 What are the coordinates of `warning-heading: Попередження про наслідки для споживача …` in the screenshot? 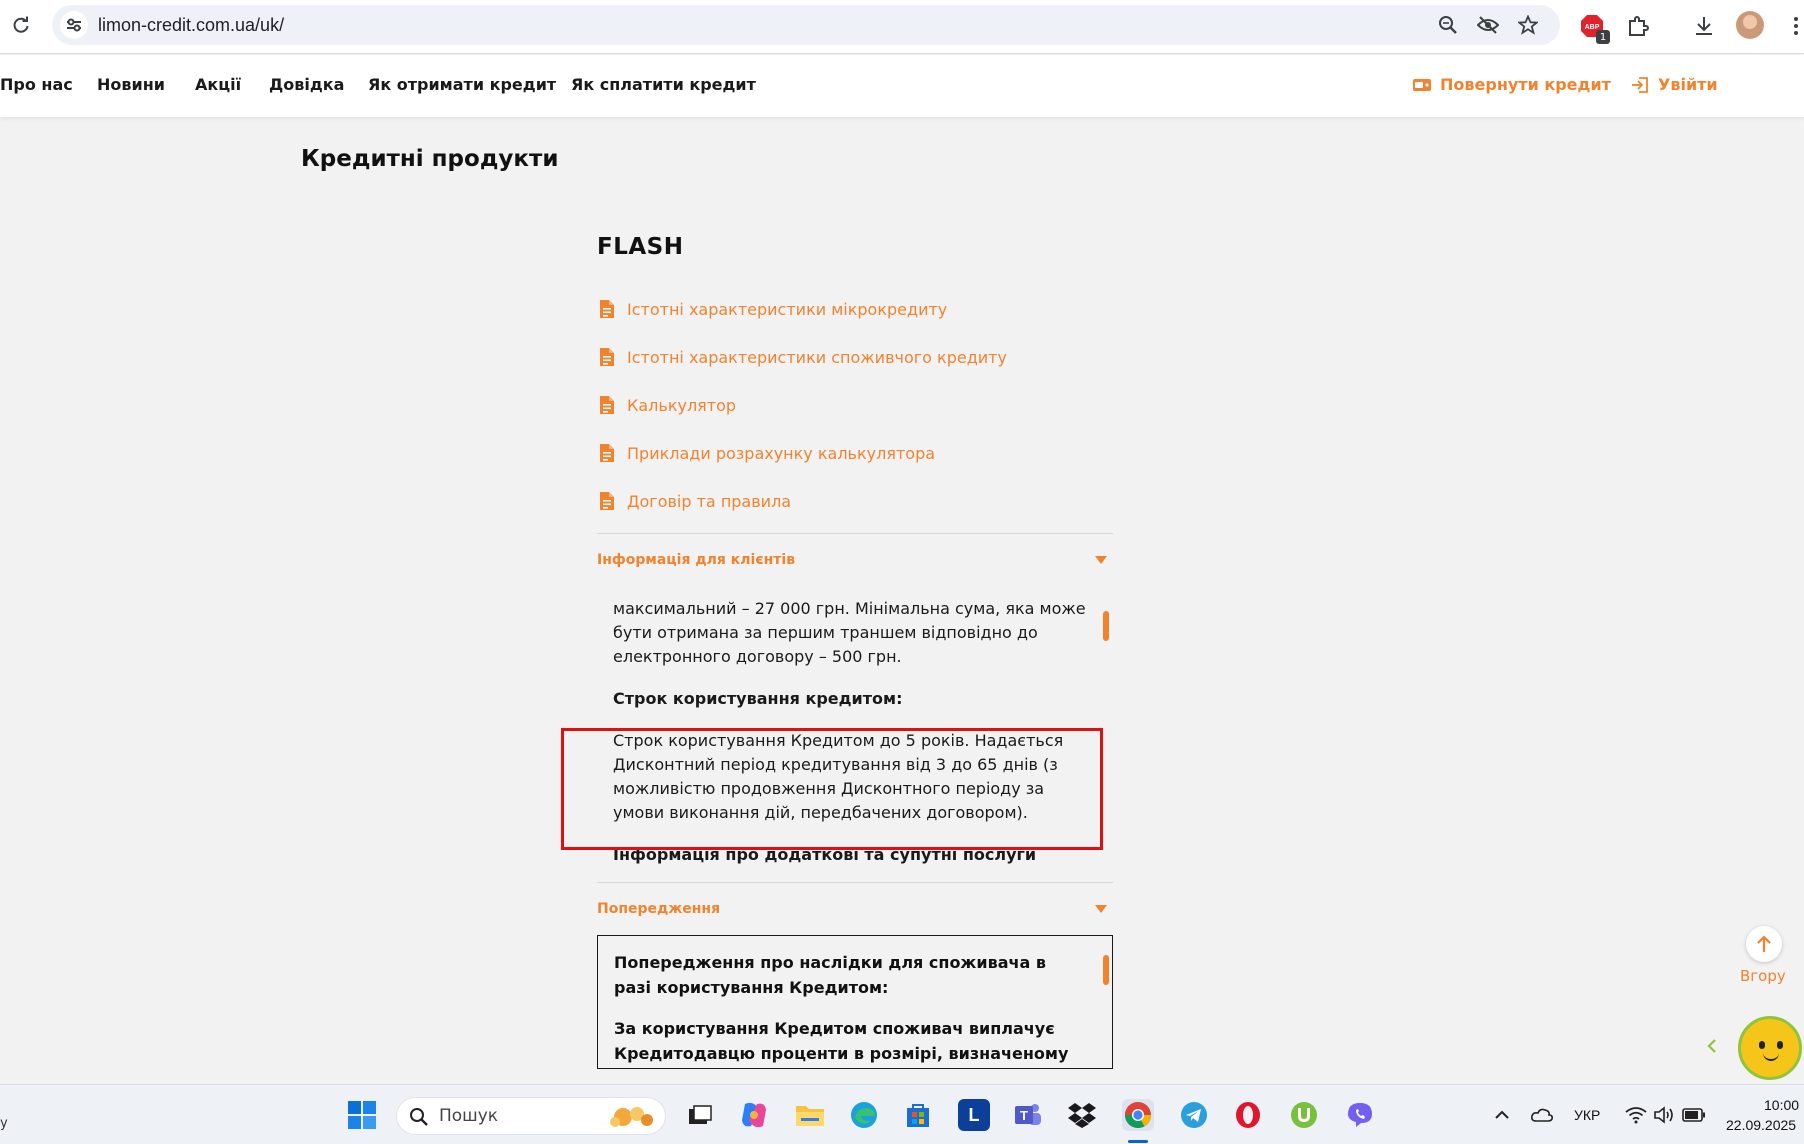 It's located at (830, 975).